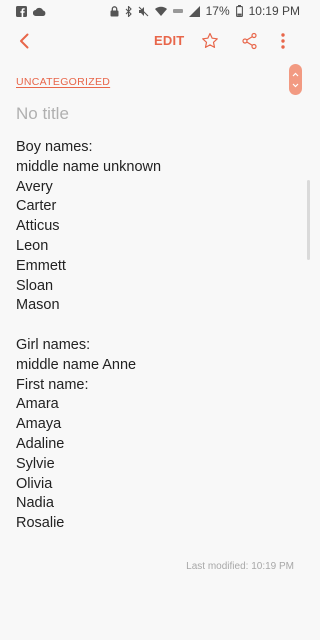 The height and width of the screenshot is (640, 320). I want to click on scroll-arrows-icon, so click(295, 79).